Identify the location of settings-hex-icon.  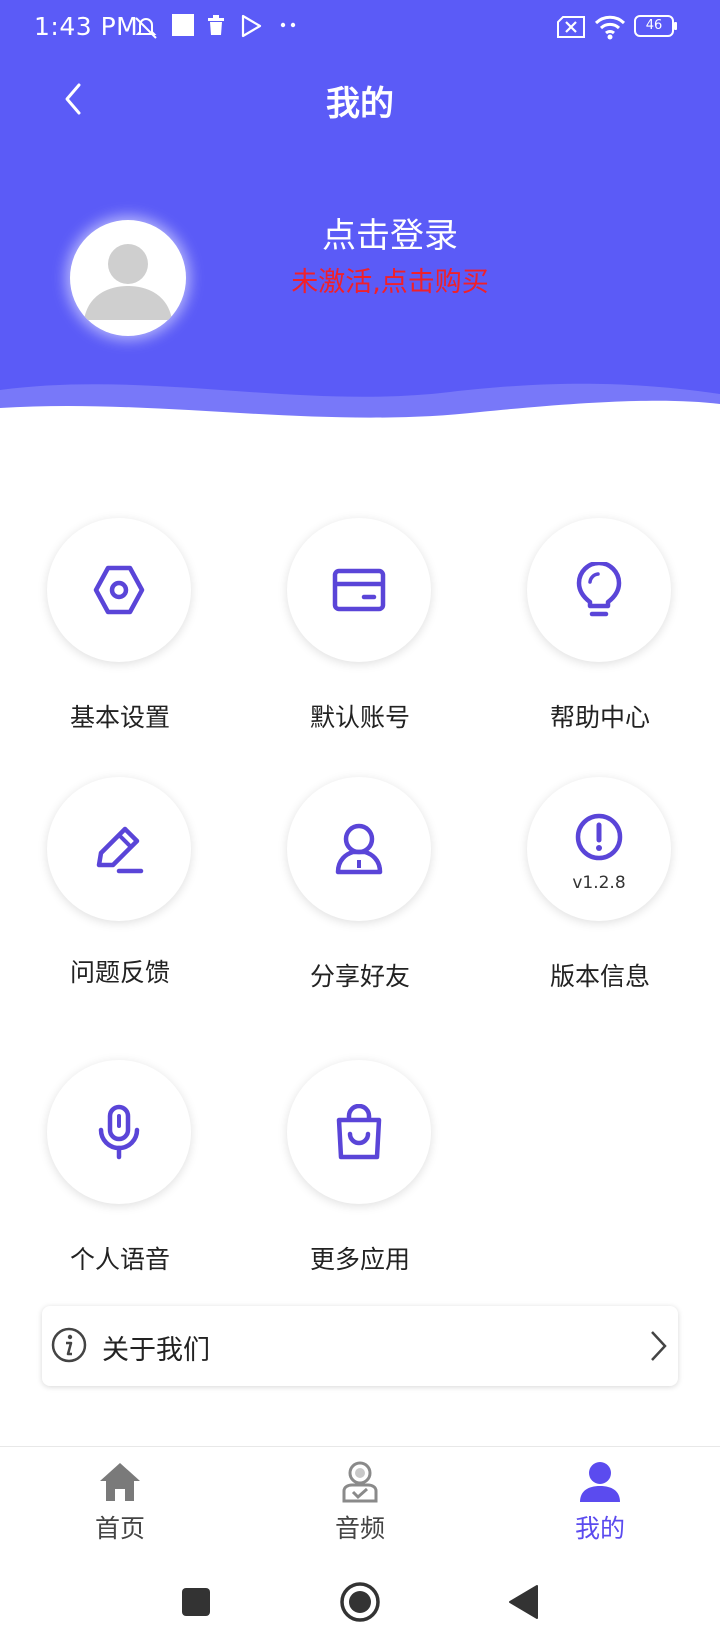
(119, 590).